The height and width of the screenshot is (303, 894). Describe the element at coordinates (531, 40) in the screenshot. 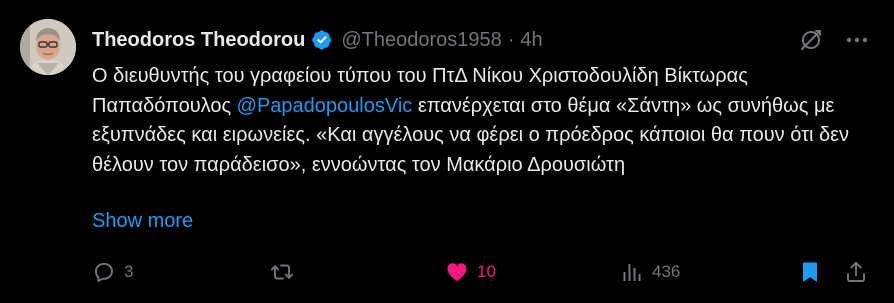

I see `timestamp: 4h` at that location.